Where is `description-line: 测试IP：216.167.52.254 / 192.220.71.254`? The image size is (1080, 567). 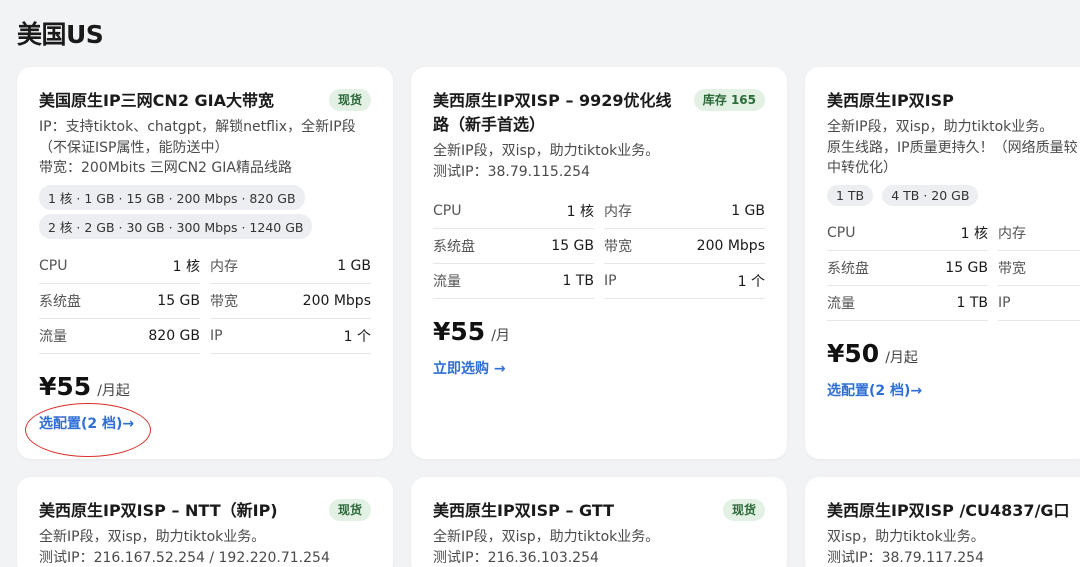
description-line: 测试IP：216.167.52.254 / 192.220.71.254 is located at coordinates (184, 557).